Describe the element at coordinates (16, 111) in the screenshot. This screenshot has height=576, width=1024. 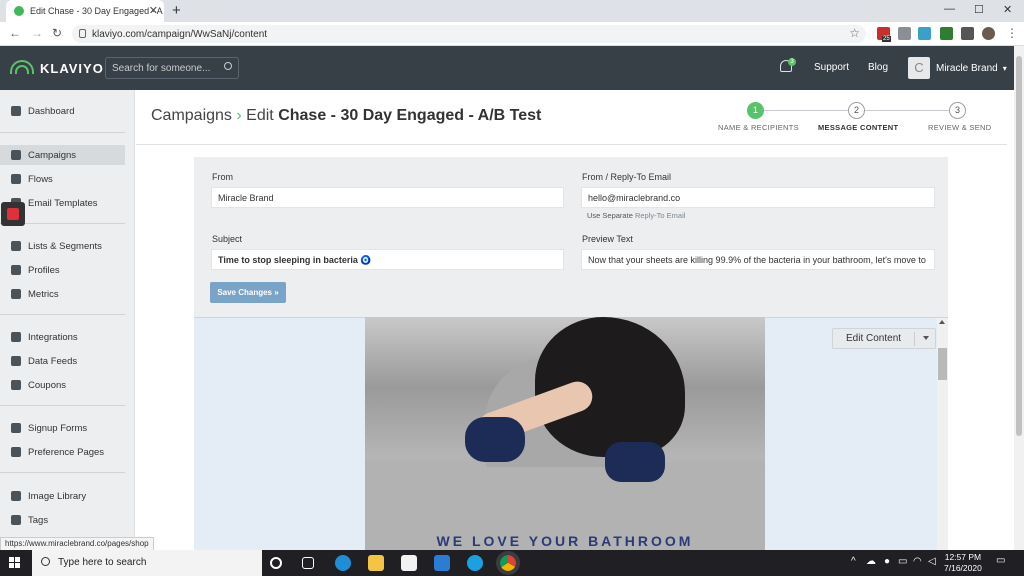
I see `home-icon` at that location.